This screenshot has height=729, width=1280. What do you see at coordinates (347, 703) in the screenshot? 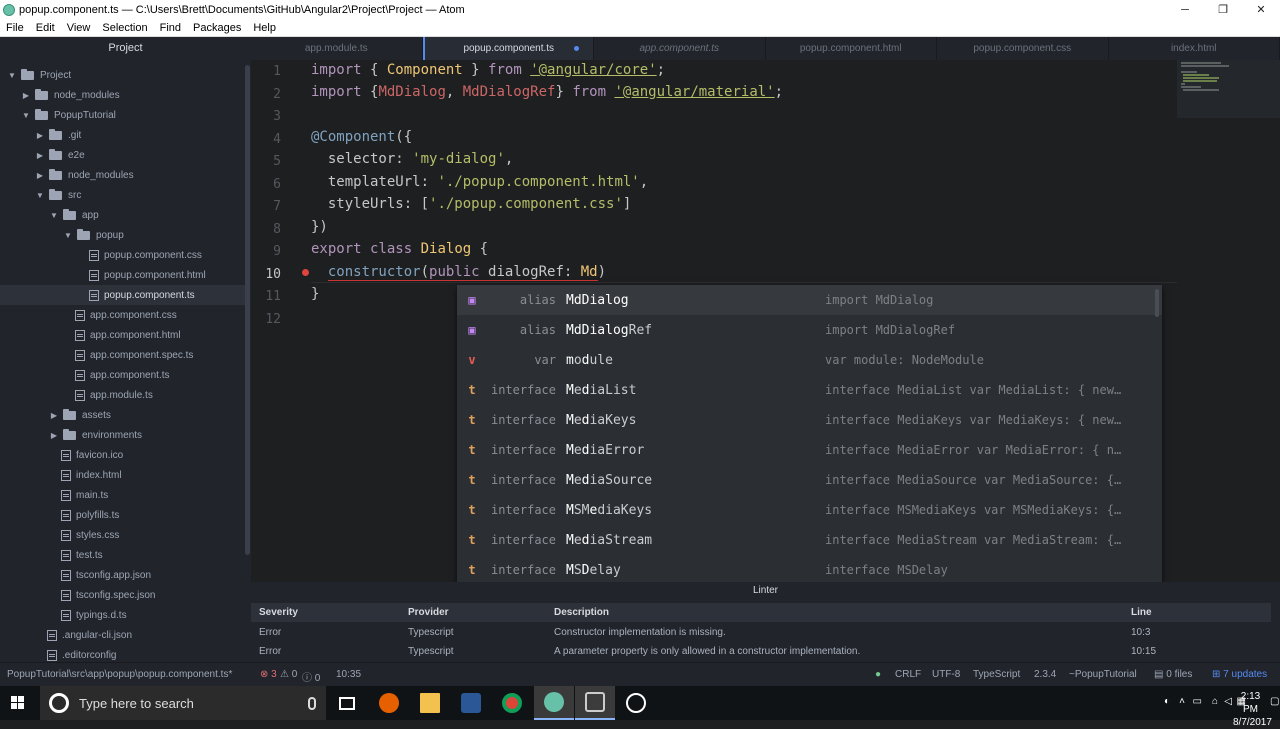
I see `task-view-icon` at bounding box center [347, 703].